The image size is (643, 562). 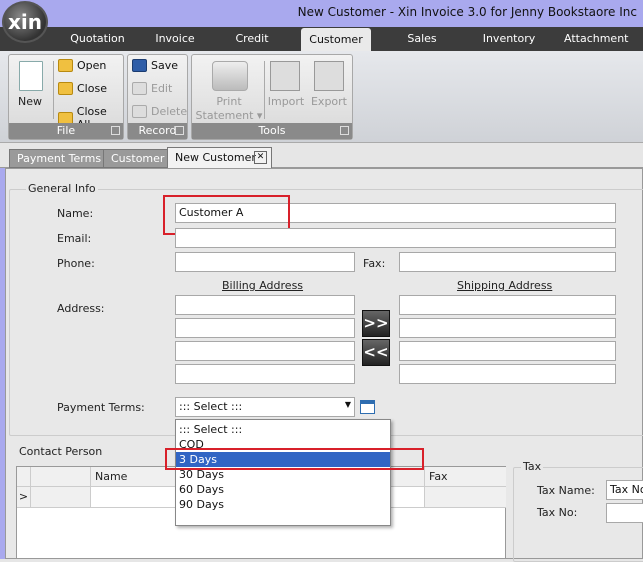 What do you see at coordinates (265, 262) in the screenshot?
I see `phone-input` at bounding box center [265, 262].